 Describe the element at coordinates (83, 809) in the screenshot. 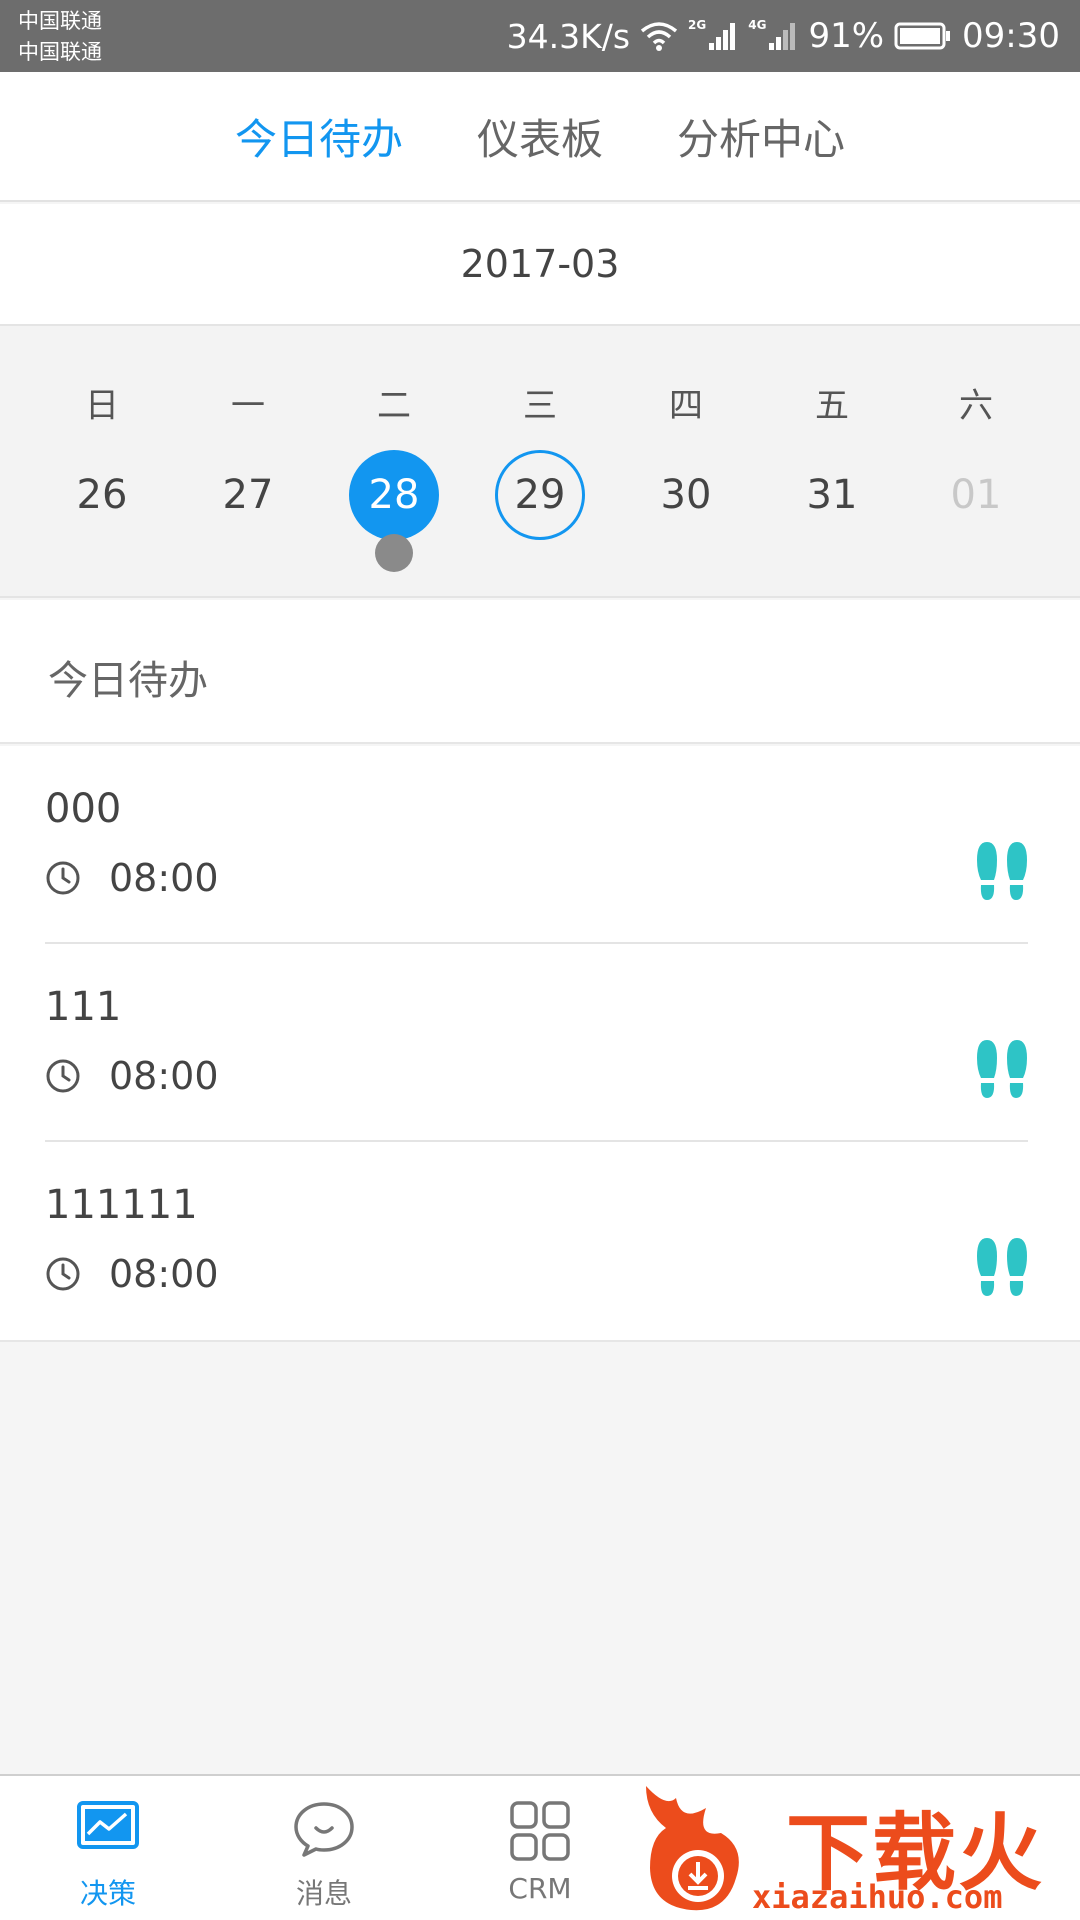

I see `todo-title: 000` at that location.